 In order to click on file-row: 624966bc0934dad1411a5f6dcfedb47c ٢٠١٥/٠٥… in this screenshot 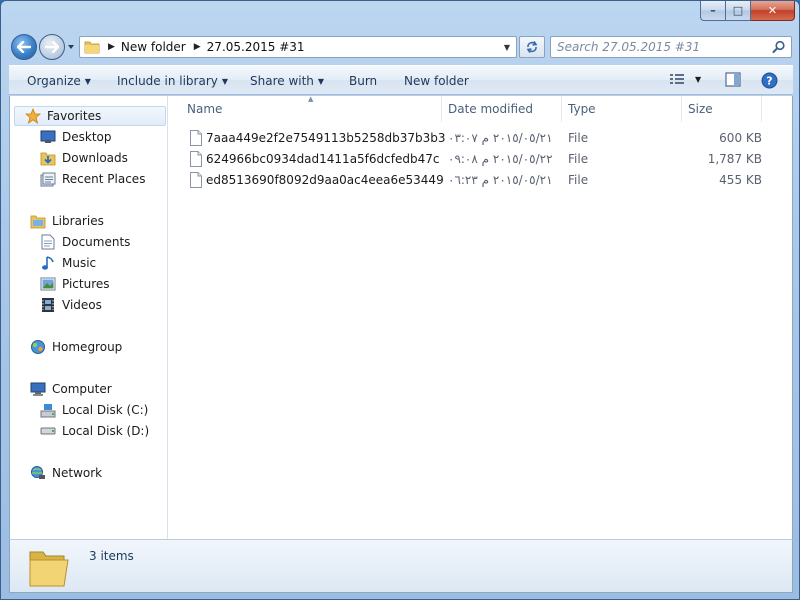, I will do `click(485, 159)`.